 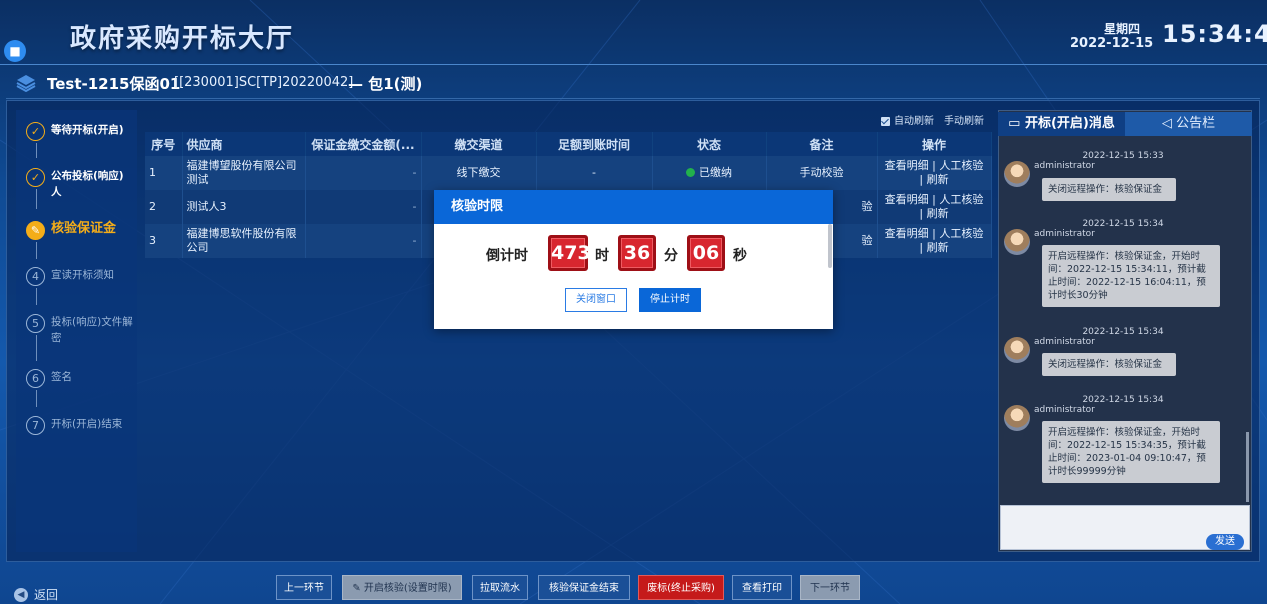 What do you see at coordinates (82, 275) in the screenshot?
I see `step-label: 宣读开标须知` at bounding box center [82, 275].